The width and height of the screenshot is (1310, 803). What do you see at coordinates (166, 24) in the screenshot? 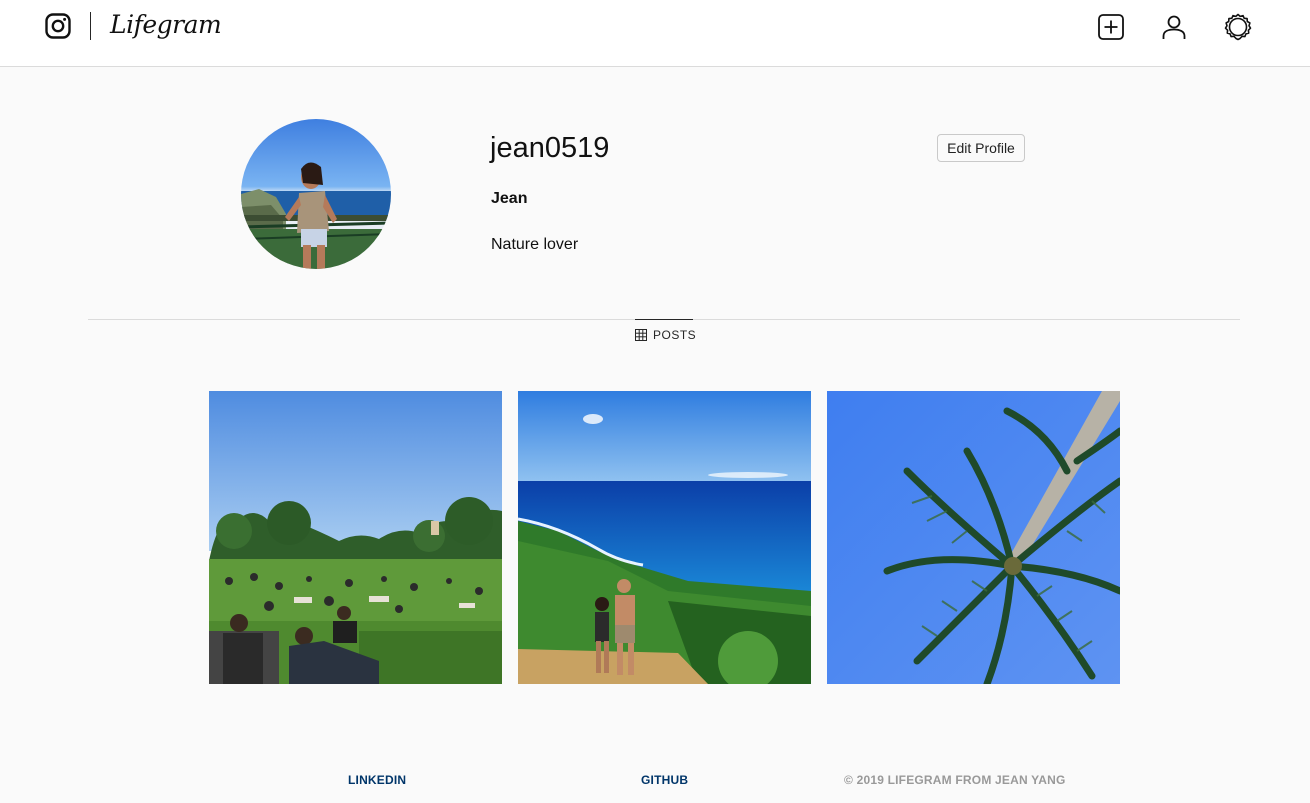
I see `brand-wordmark: Lifegram` at bounding box center [166, 24].